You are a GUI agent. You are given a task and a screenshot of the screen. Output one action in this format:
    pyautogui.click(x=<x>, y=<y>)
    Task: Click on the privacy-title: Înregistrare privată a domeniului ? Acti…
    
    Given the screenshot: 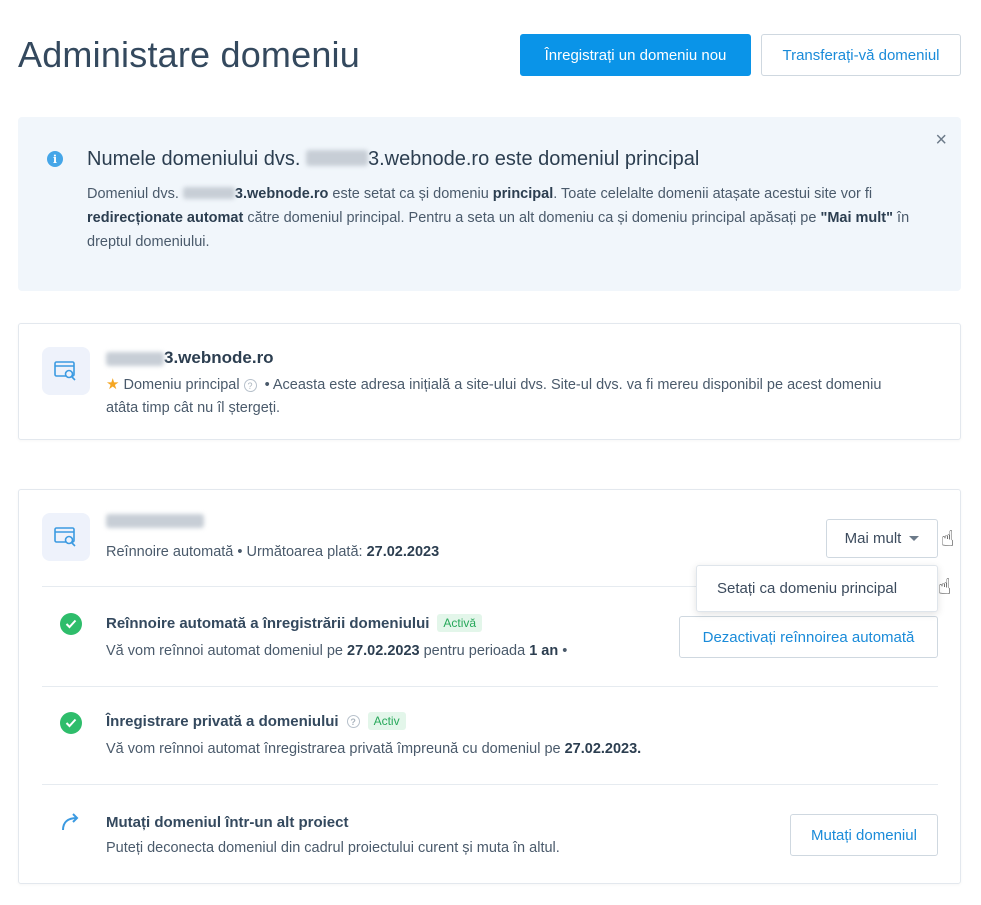 What is the action you would take?
    pyautogui.click(x=256, y=721)
    